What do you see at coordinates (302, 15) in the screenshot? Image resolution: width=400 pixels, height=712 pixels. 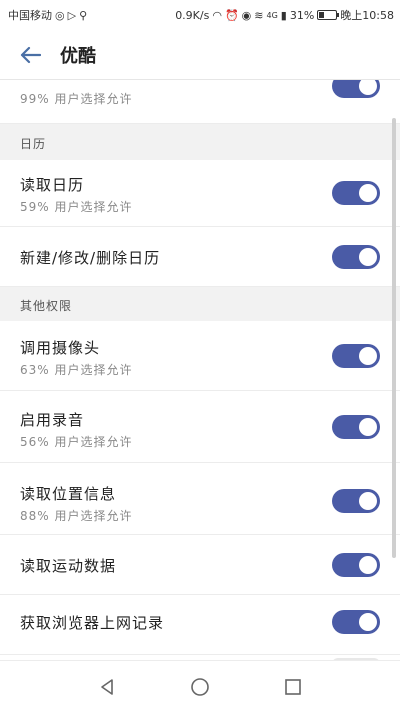 I see `battery-percent: 31%` at bounding box center [302, 15].